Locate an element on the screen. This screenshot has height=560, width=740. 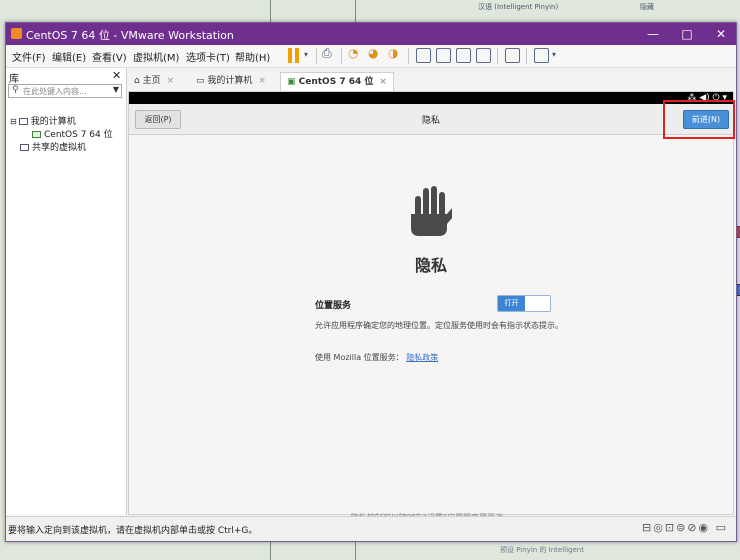
vm-icon: ▣ is located at coordinates (293, 82).